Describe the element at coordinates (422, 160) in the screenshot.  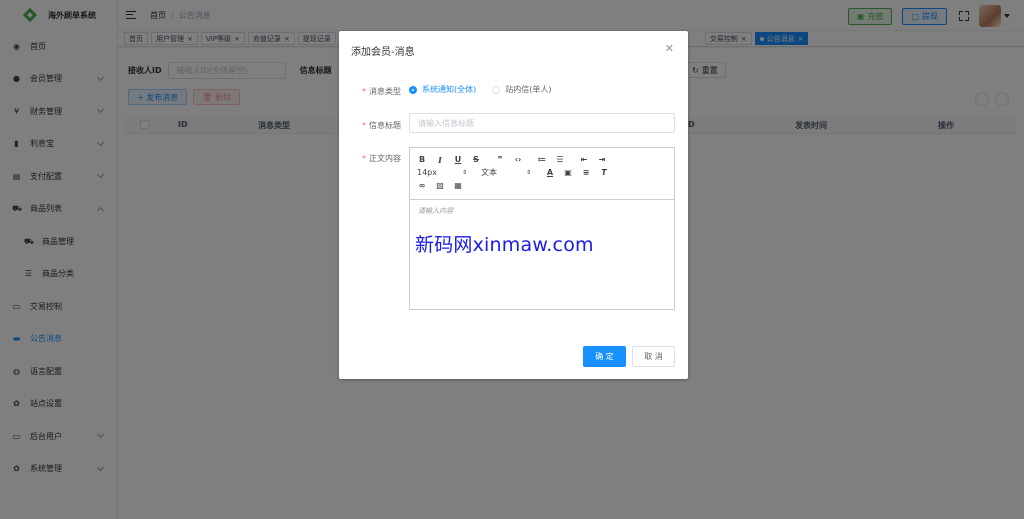
I see `bold-icon: B` at that location.